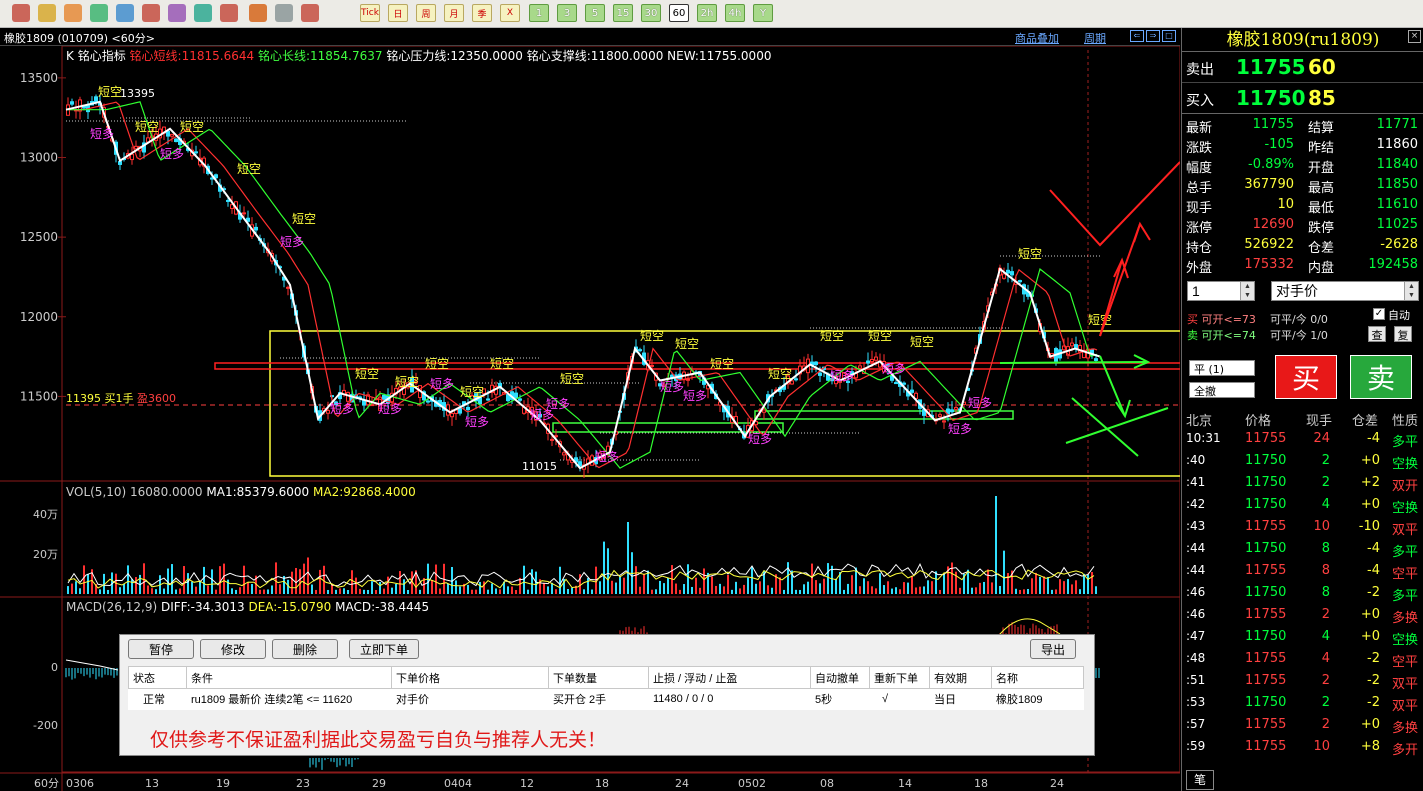 This screenshot has width=1423, height=791. Describe the element at coordinates (284, 13) in the screenshot. I see `list-icon` at that location.